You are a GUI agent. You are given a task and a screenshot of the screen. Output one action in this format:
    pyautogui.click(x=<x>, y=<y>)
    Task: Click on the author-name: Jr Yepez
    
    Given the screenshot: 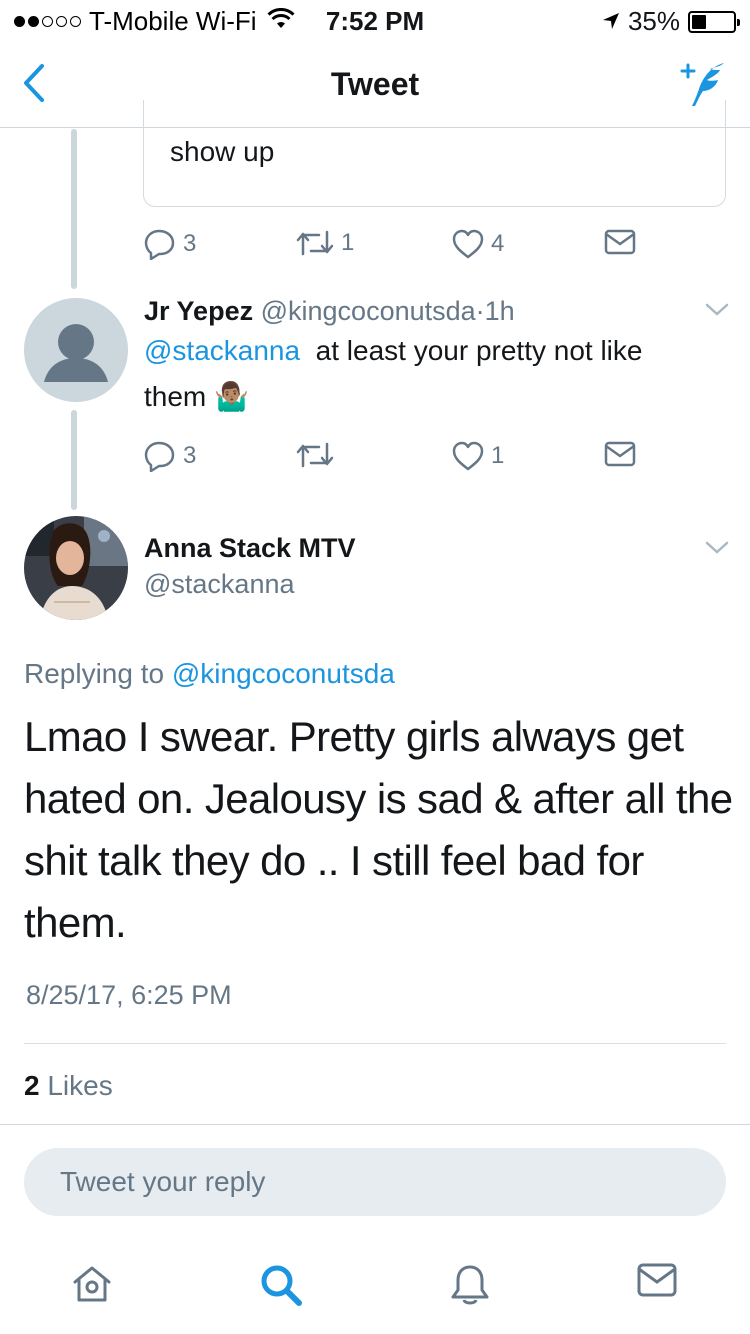 What is the action you would take?
    pyautogui.click(x=199, y=311)
    